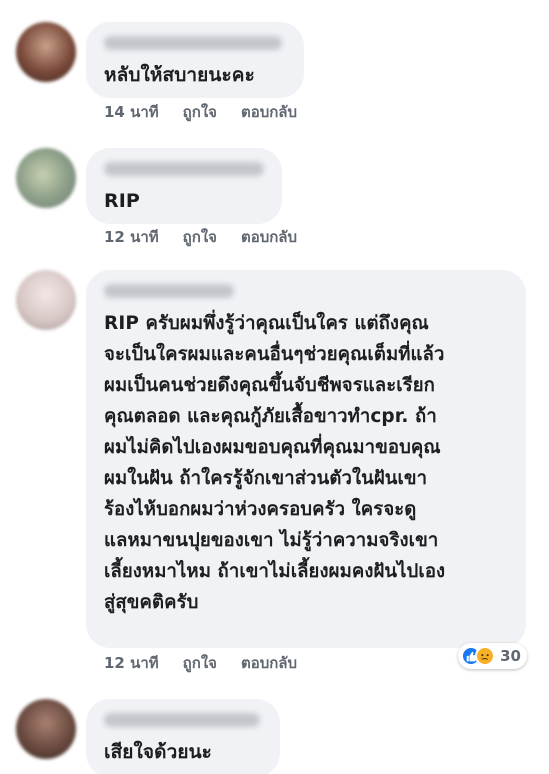  What do you see at coordinates (183, 736) in the screenshot?
I see `comment-bubble: เสียใจด้วยนะ` at bounding box center [183, 736].